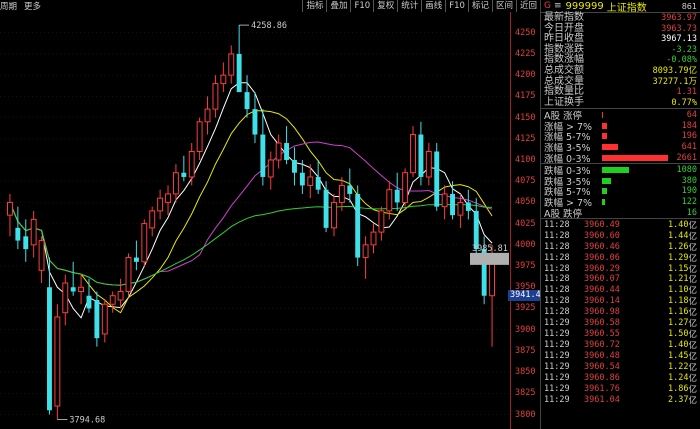  What do you see at coordinates (527, 6) in the screenshot?
I see `toolbar-button: 近回` at bounding box center [527, 6].